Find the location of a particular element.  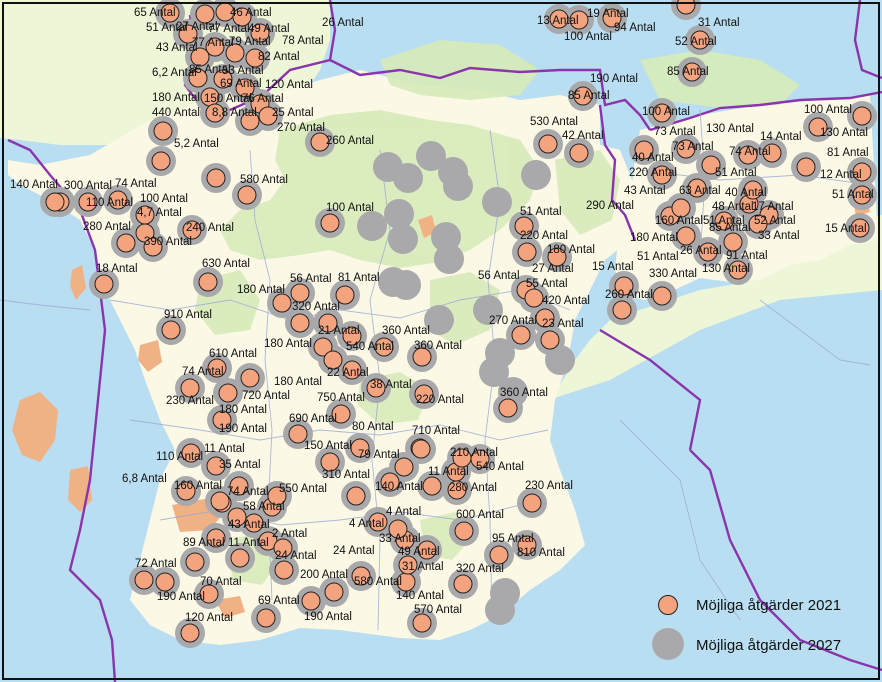

marker-count-label: 91 Antal is located at coordinates (747, 256).